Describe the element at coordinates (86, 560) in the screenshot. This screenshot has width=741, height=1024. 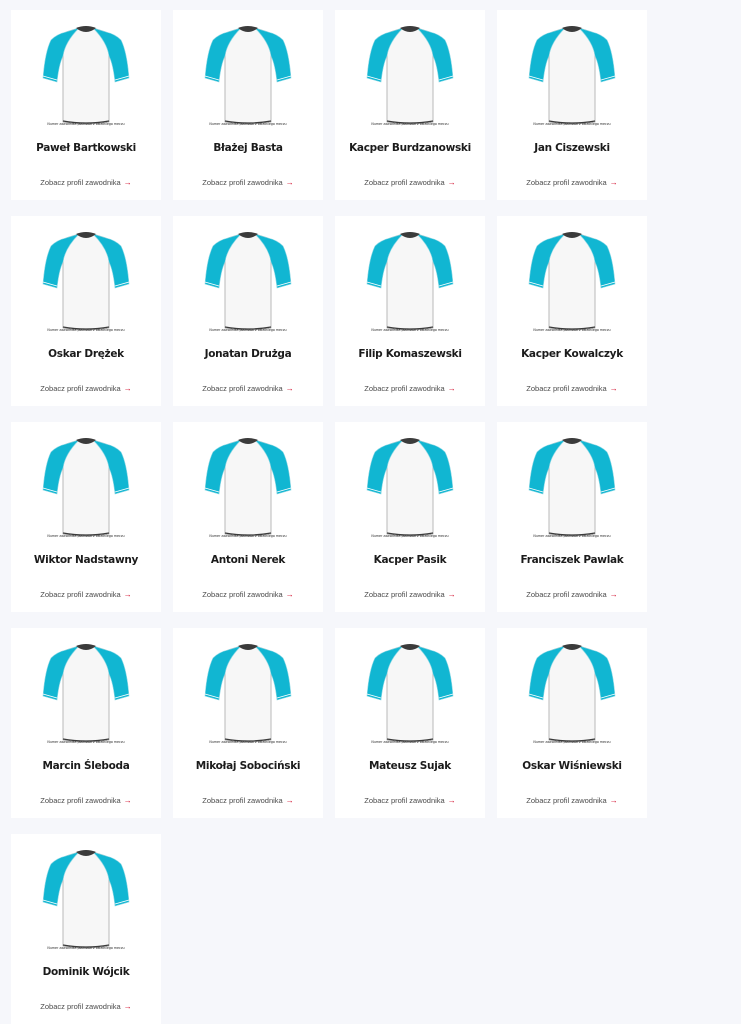
I see `player-name: Wiktor Nadstawny` at that location.